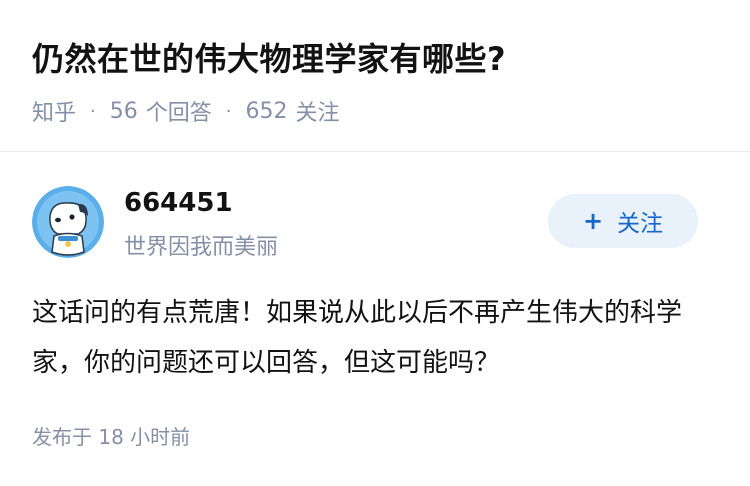 Image resolution: width=750 pixels, height=486 pixels. What do you see at coordinates (201, 247) in the screenshot?
I see `author-bio: 世界因我而美丽` at bounding box center [201, 247].